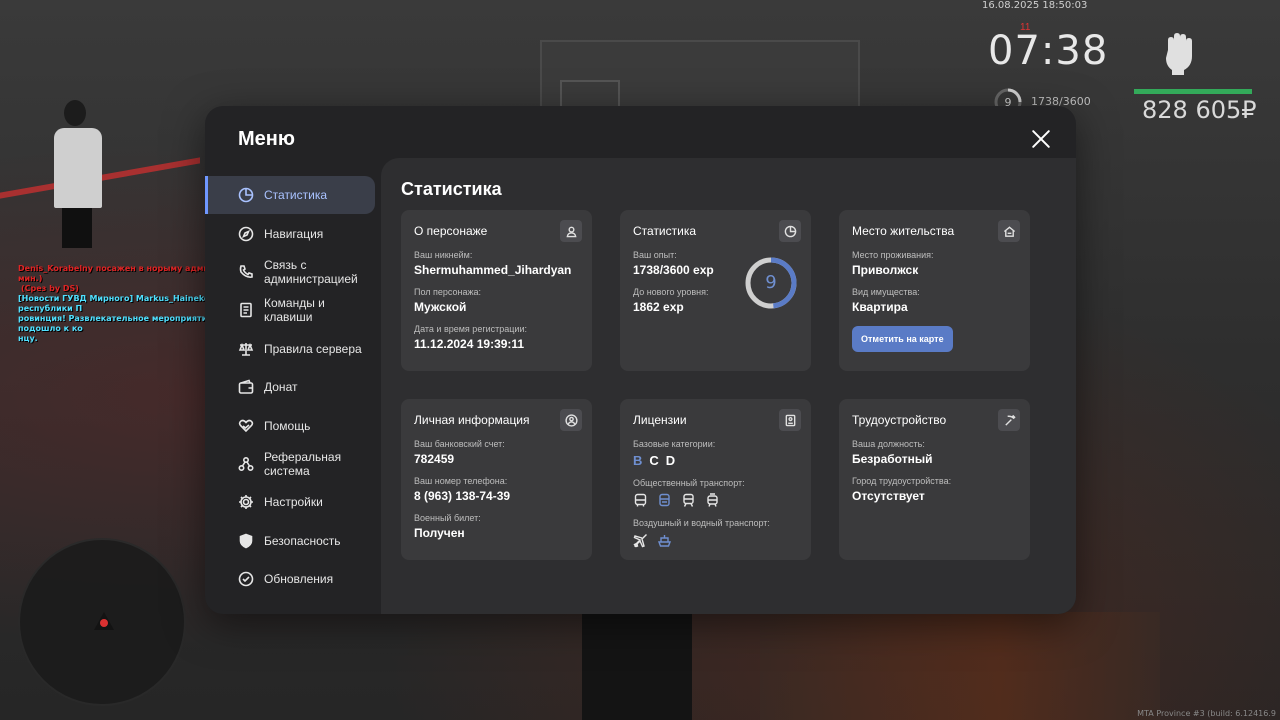 Image resolution: width=1280 pixels, height=720 pixels. Describe the element at coordinates (893, 255) in the screenshot. I see `residence-place-label: Место проживания:` at that location.